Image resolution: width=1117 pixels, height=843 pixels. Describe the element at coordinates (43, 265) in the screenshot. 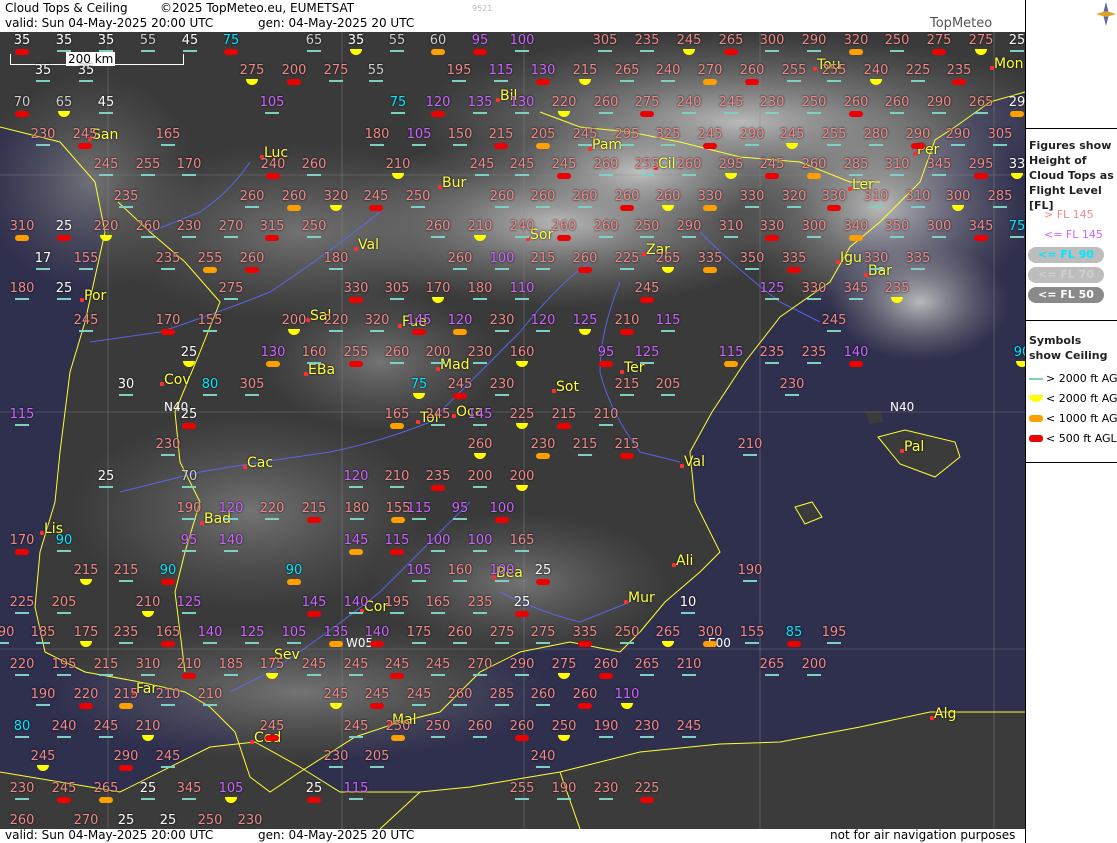

I see `station-cloud-top: 17` at that location.